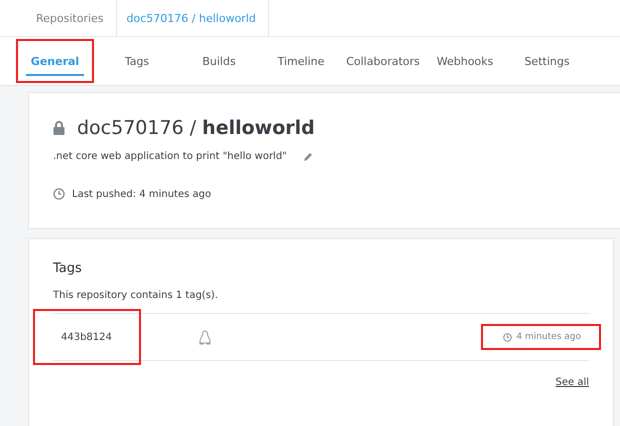  I want to click on tab: Webhooks, so click(465, 61).